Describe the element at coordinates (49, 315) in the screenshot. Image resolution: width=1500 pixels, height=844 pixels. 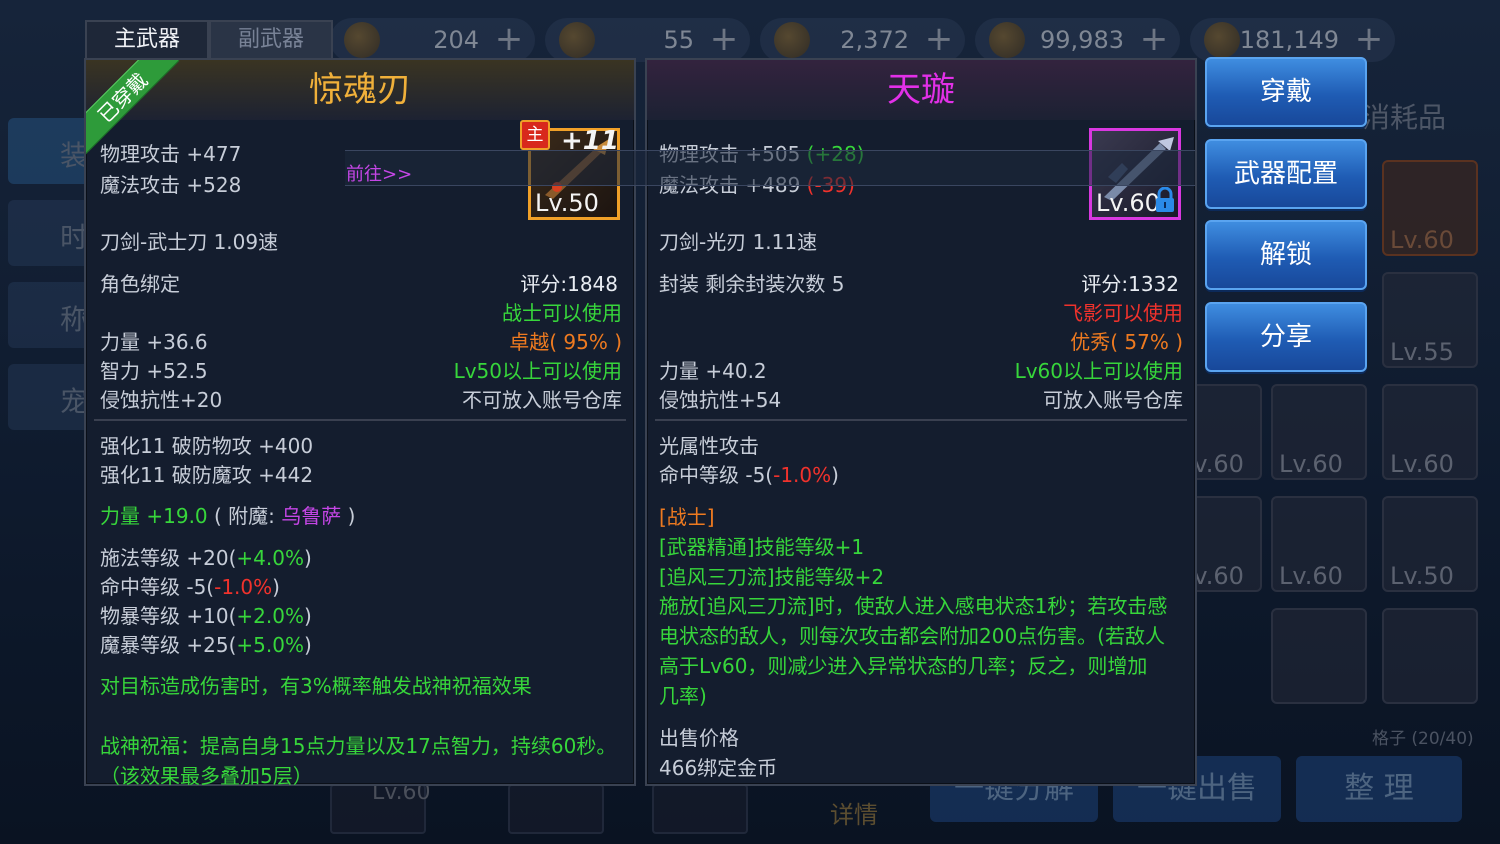
I see `tab-title: 称` at that location.